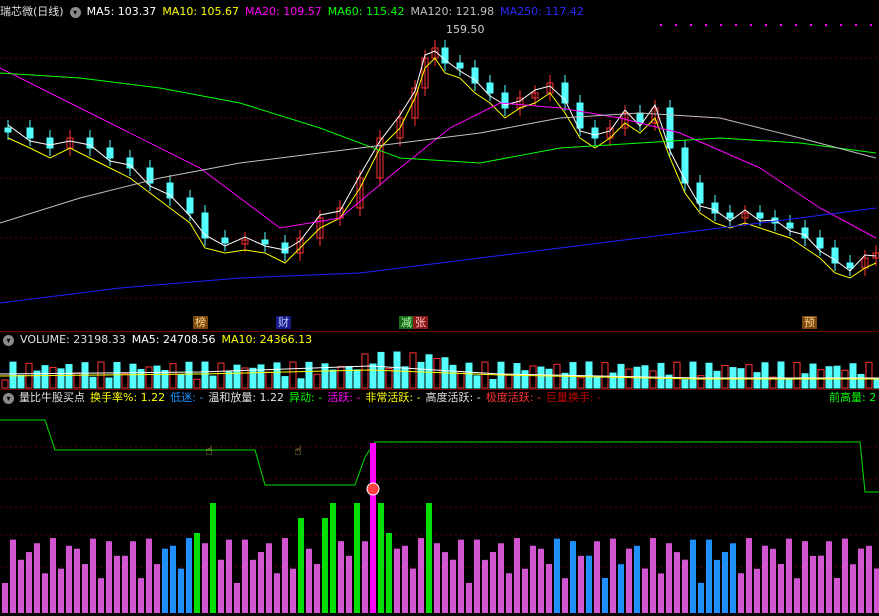 The width and height of the screenshot is (879, 616). Describe the element at coordinates (283, 322) in the screenshot. I see `event-tag-cai: 财` at that location.